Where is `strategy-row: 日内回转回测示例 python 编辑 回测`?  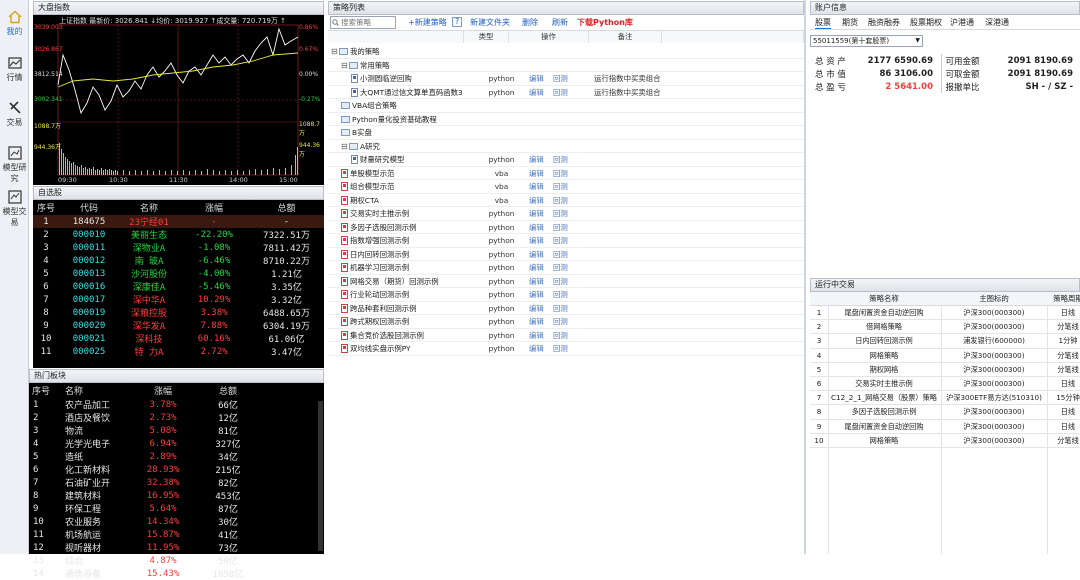 strategy-row: 日内回转回测示例 python 编辑 回测 is located at coordinates (566, 254).